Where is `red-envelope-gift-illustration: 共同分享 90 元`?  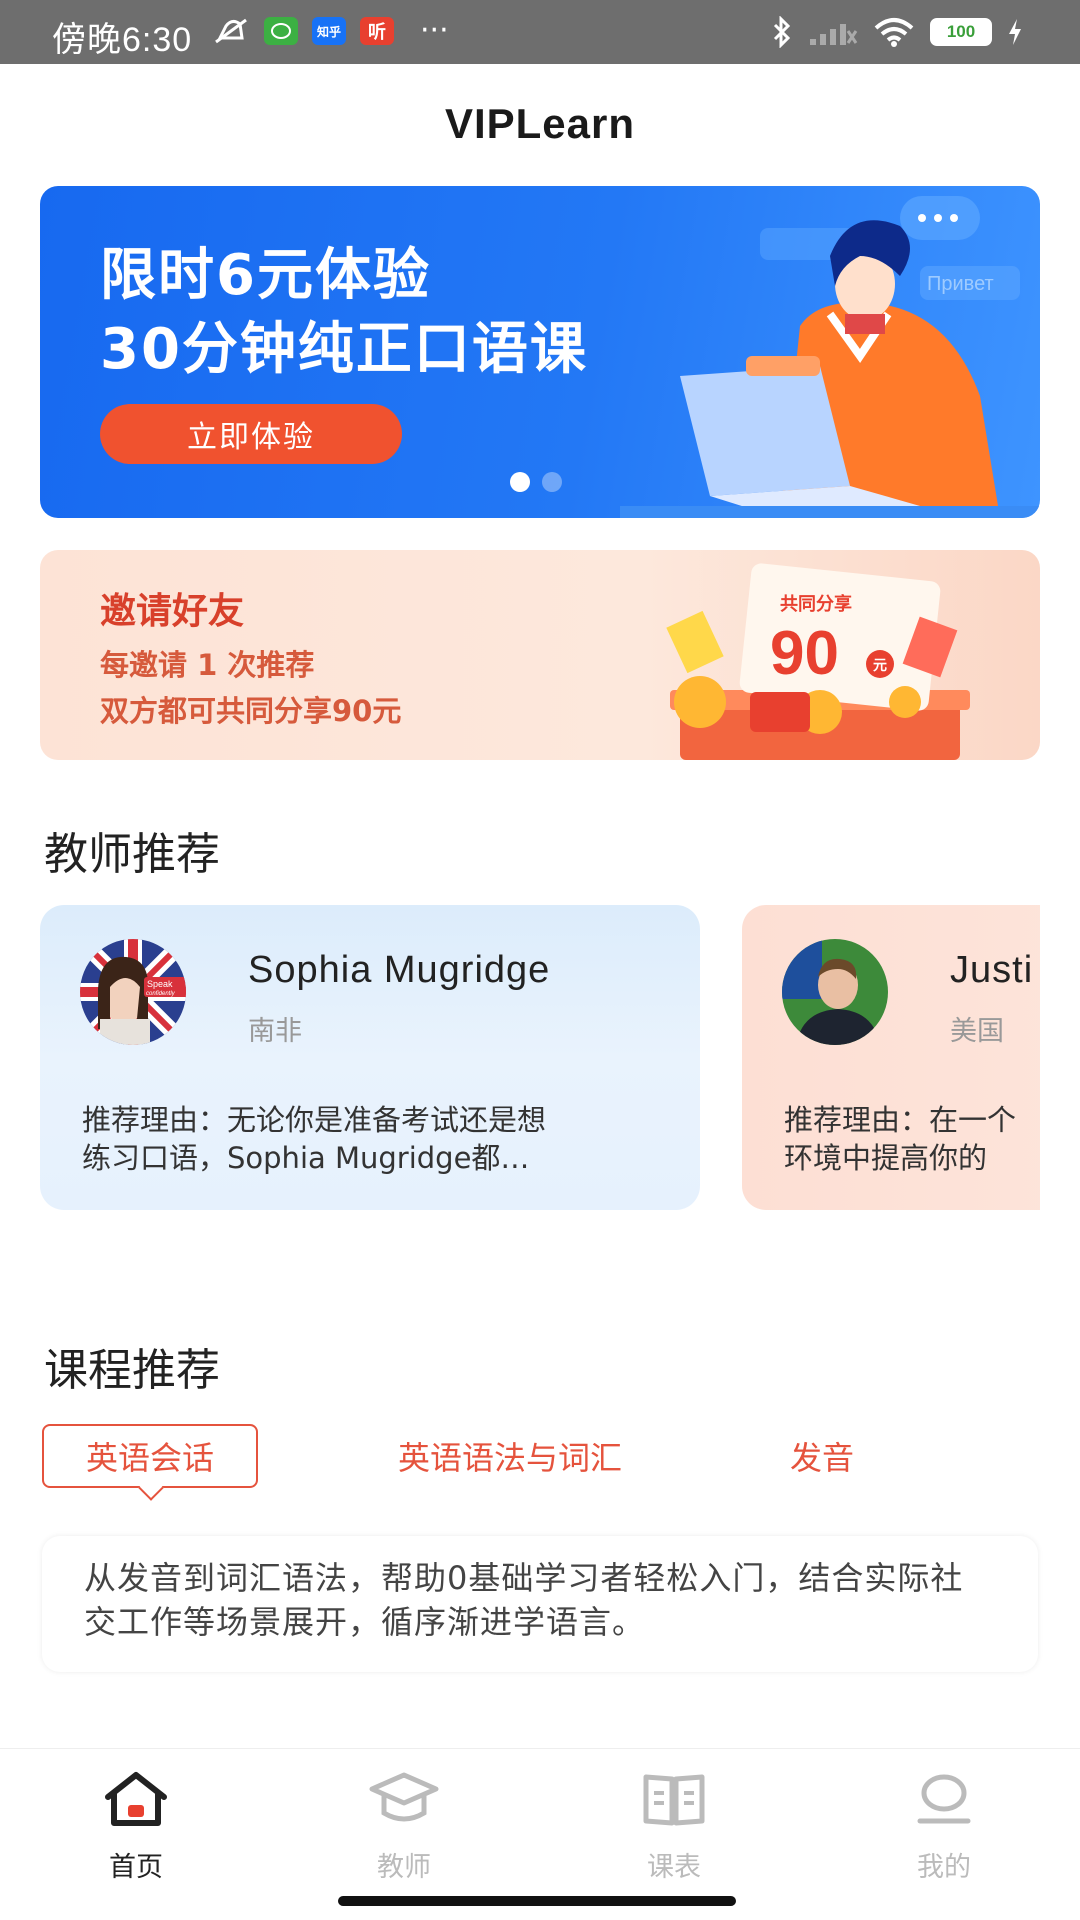 red-envelope-gift-illustration: 共同分享 90 元 is located at coordinates (818, 661).